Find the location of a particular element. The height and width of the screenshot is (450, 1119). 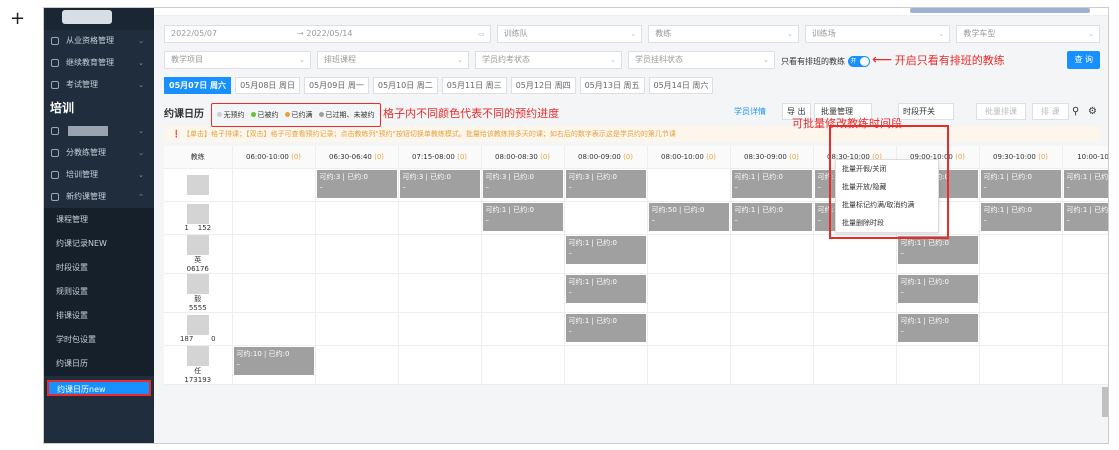

submenu-item: 约课记录NEW is located at coordinates (99, 244).